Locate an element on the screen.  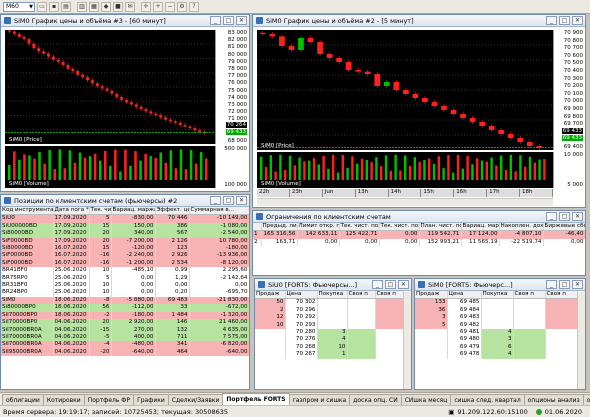
table-row: 70 276 4 is located at coordinates (329, 340).